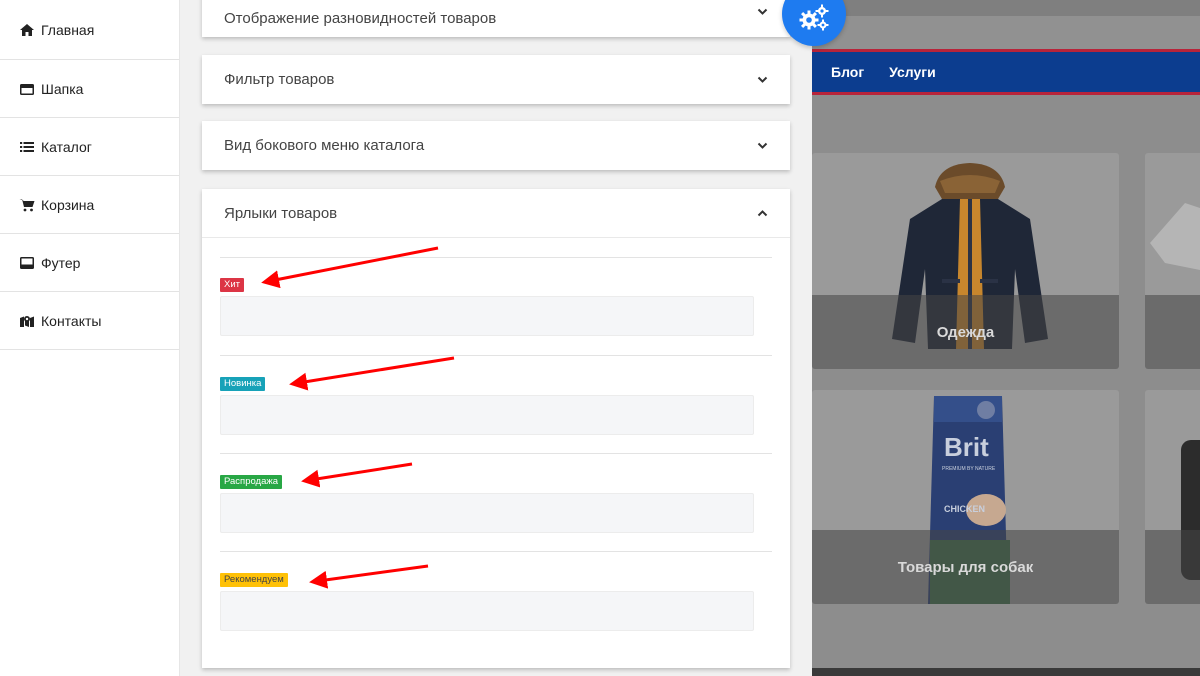  Describe the element at coordinates (27, 89) in the screenshot. I see `window-icon` at that location.